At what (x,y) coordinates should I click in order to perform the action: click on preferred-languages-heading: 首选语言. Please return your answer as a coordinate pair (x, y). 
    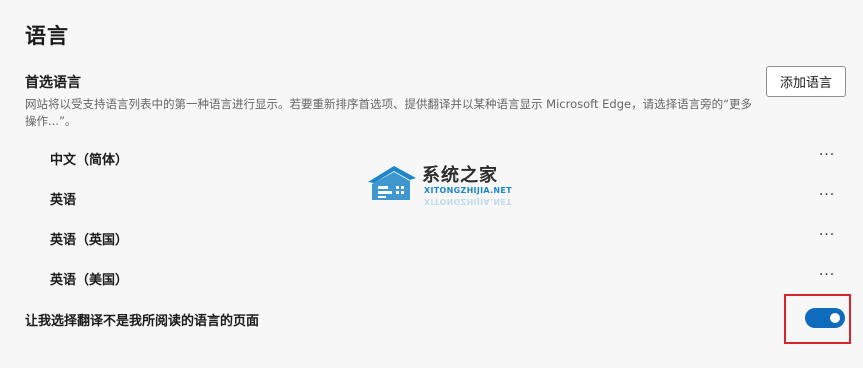
    Looking at the image, I should click on (53, 83).